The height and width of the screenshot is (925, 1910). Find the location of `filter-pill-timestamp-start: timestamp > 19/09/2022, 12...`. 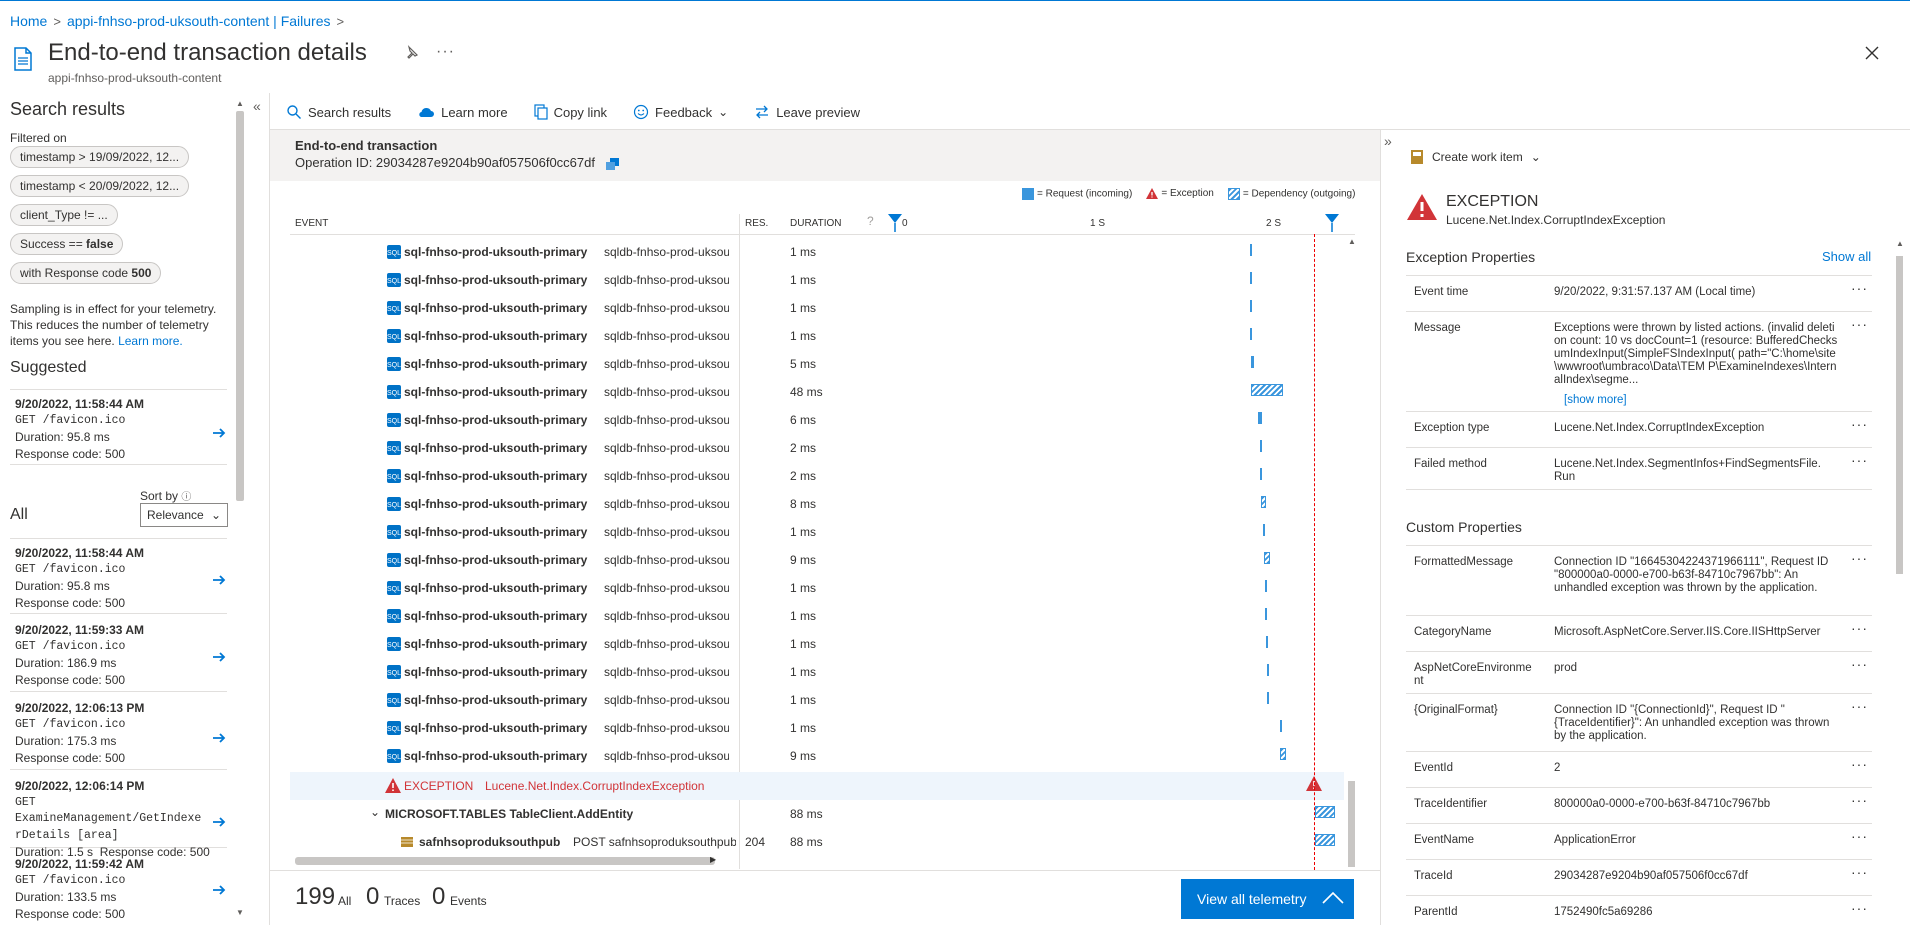

filter-pill-timestamp-start: timestamp > 19/09/2022, 12... is located at coordinates (100, 157).